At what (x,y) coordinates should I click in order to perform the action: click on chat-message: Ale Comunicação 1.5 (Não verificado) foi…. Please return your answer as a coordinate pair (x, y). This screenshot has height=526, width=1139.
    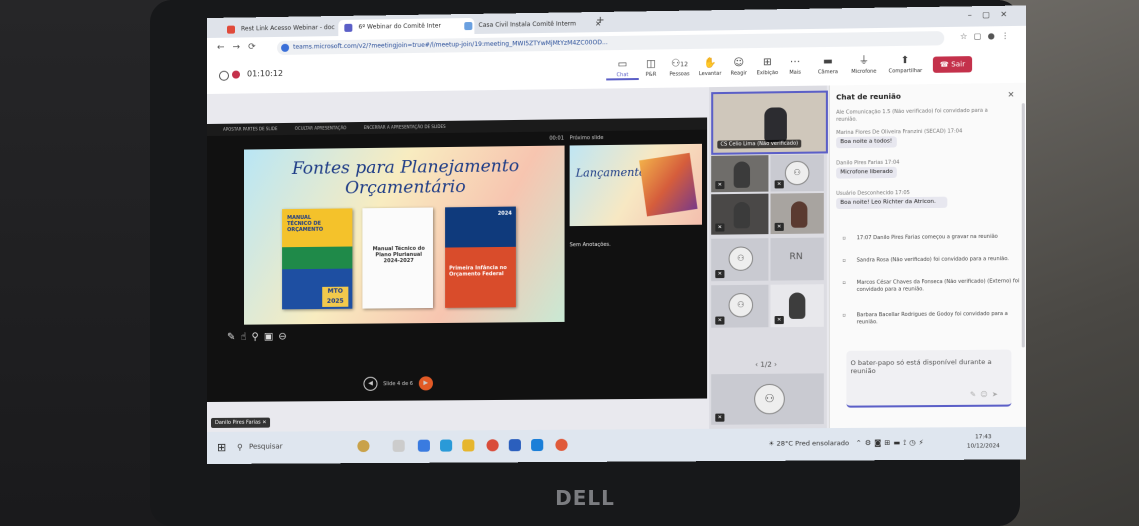
    Looking at the image, I should click on (912, 115).